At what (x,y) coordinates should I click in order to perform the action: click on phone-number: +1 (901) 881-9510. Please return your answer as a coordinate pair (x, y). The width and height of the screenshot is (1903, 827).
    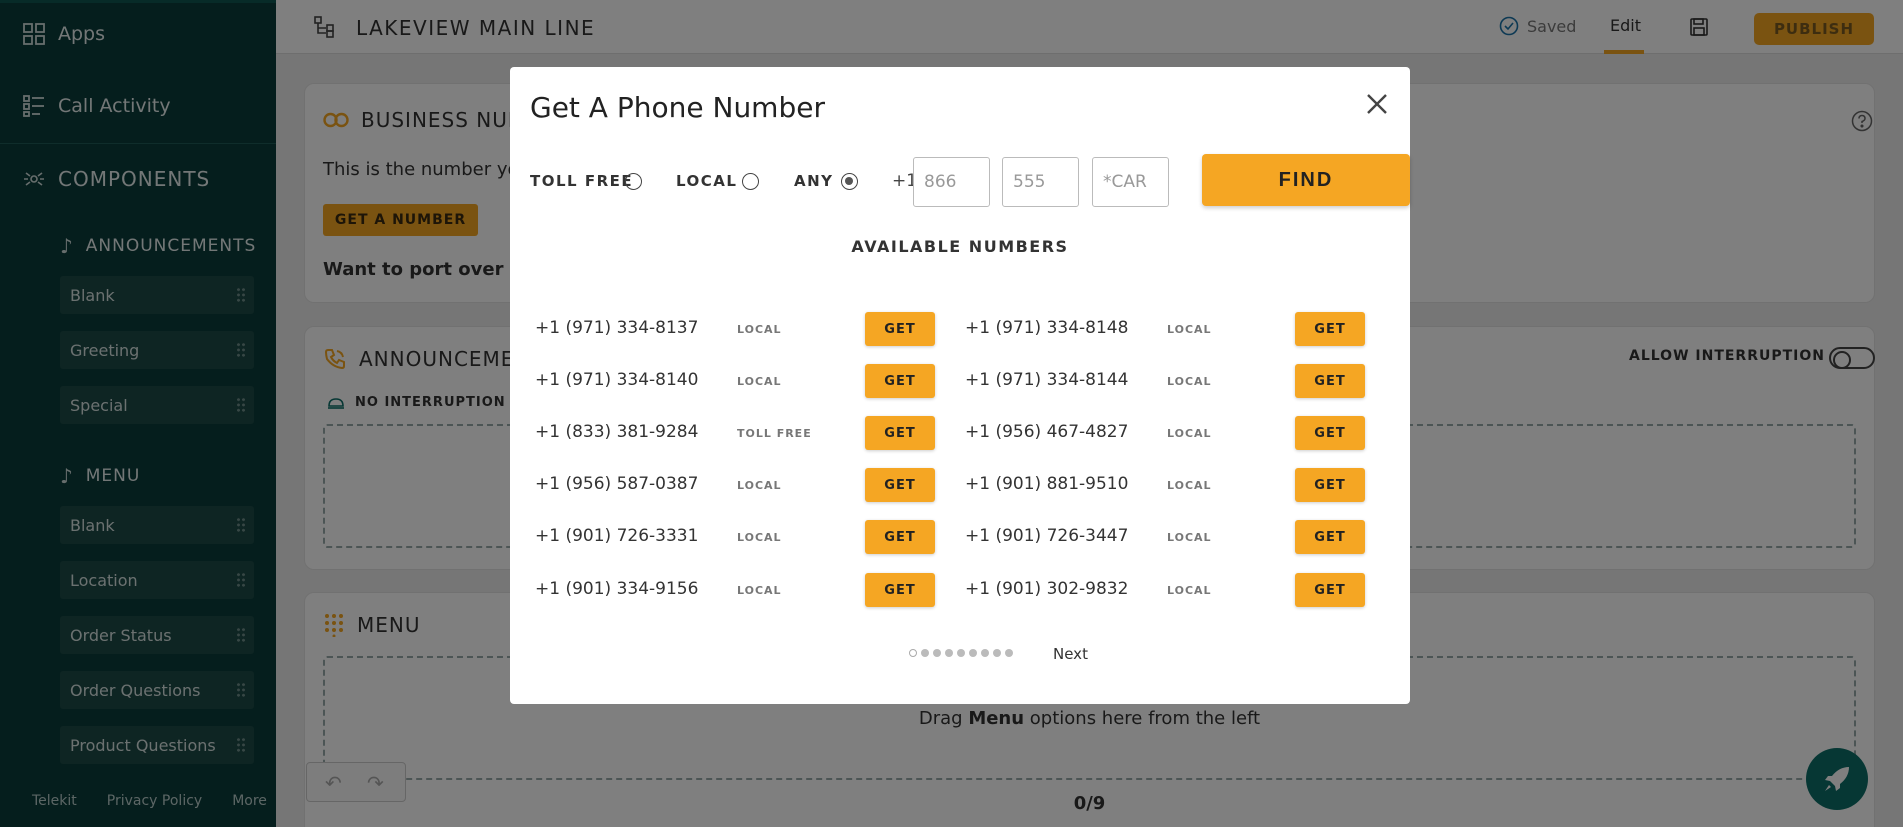
    Looking at the image, I should click on (1047, 484).